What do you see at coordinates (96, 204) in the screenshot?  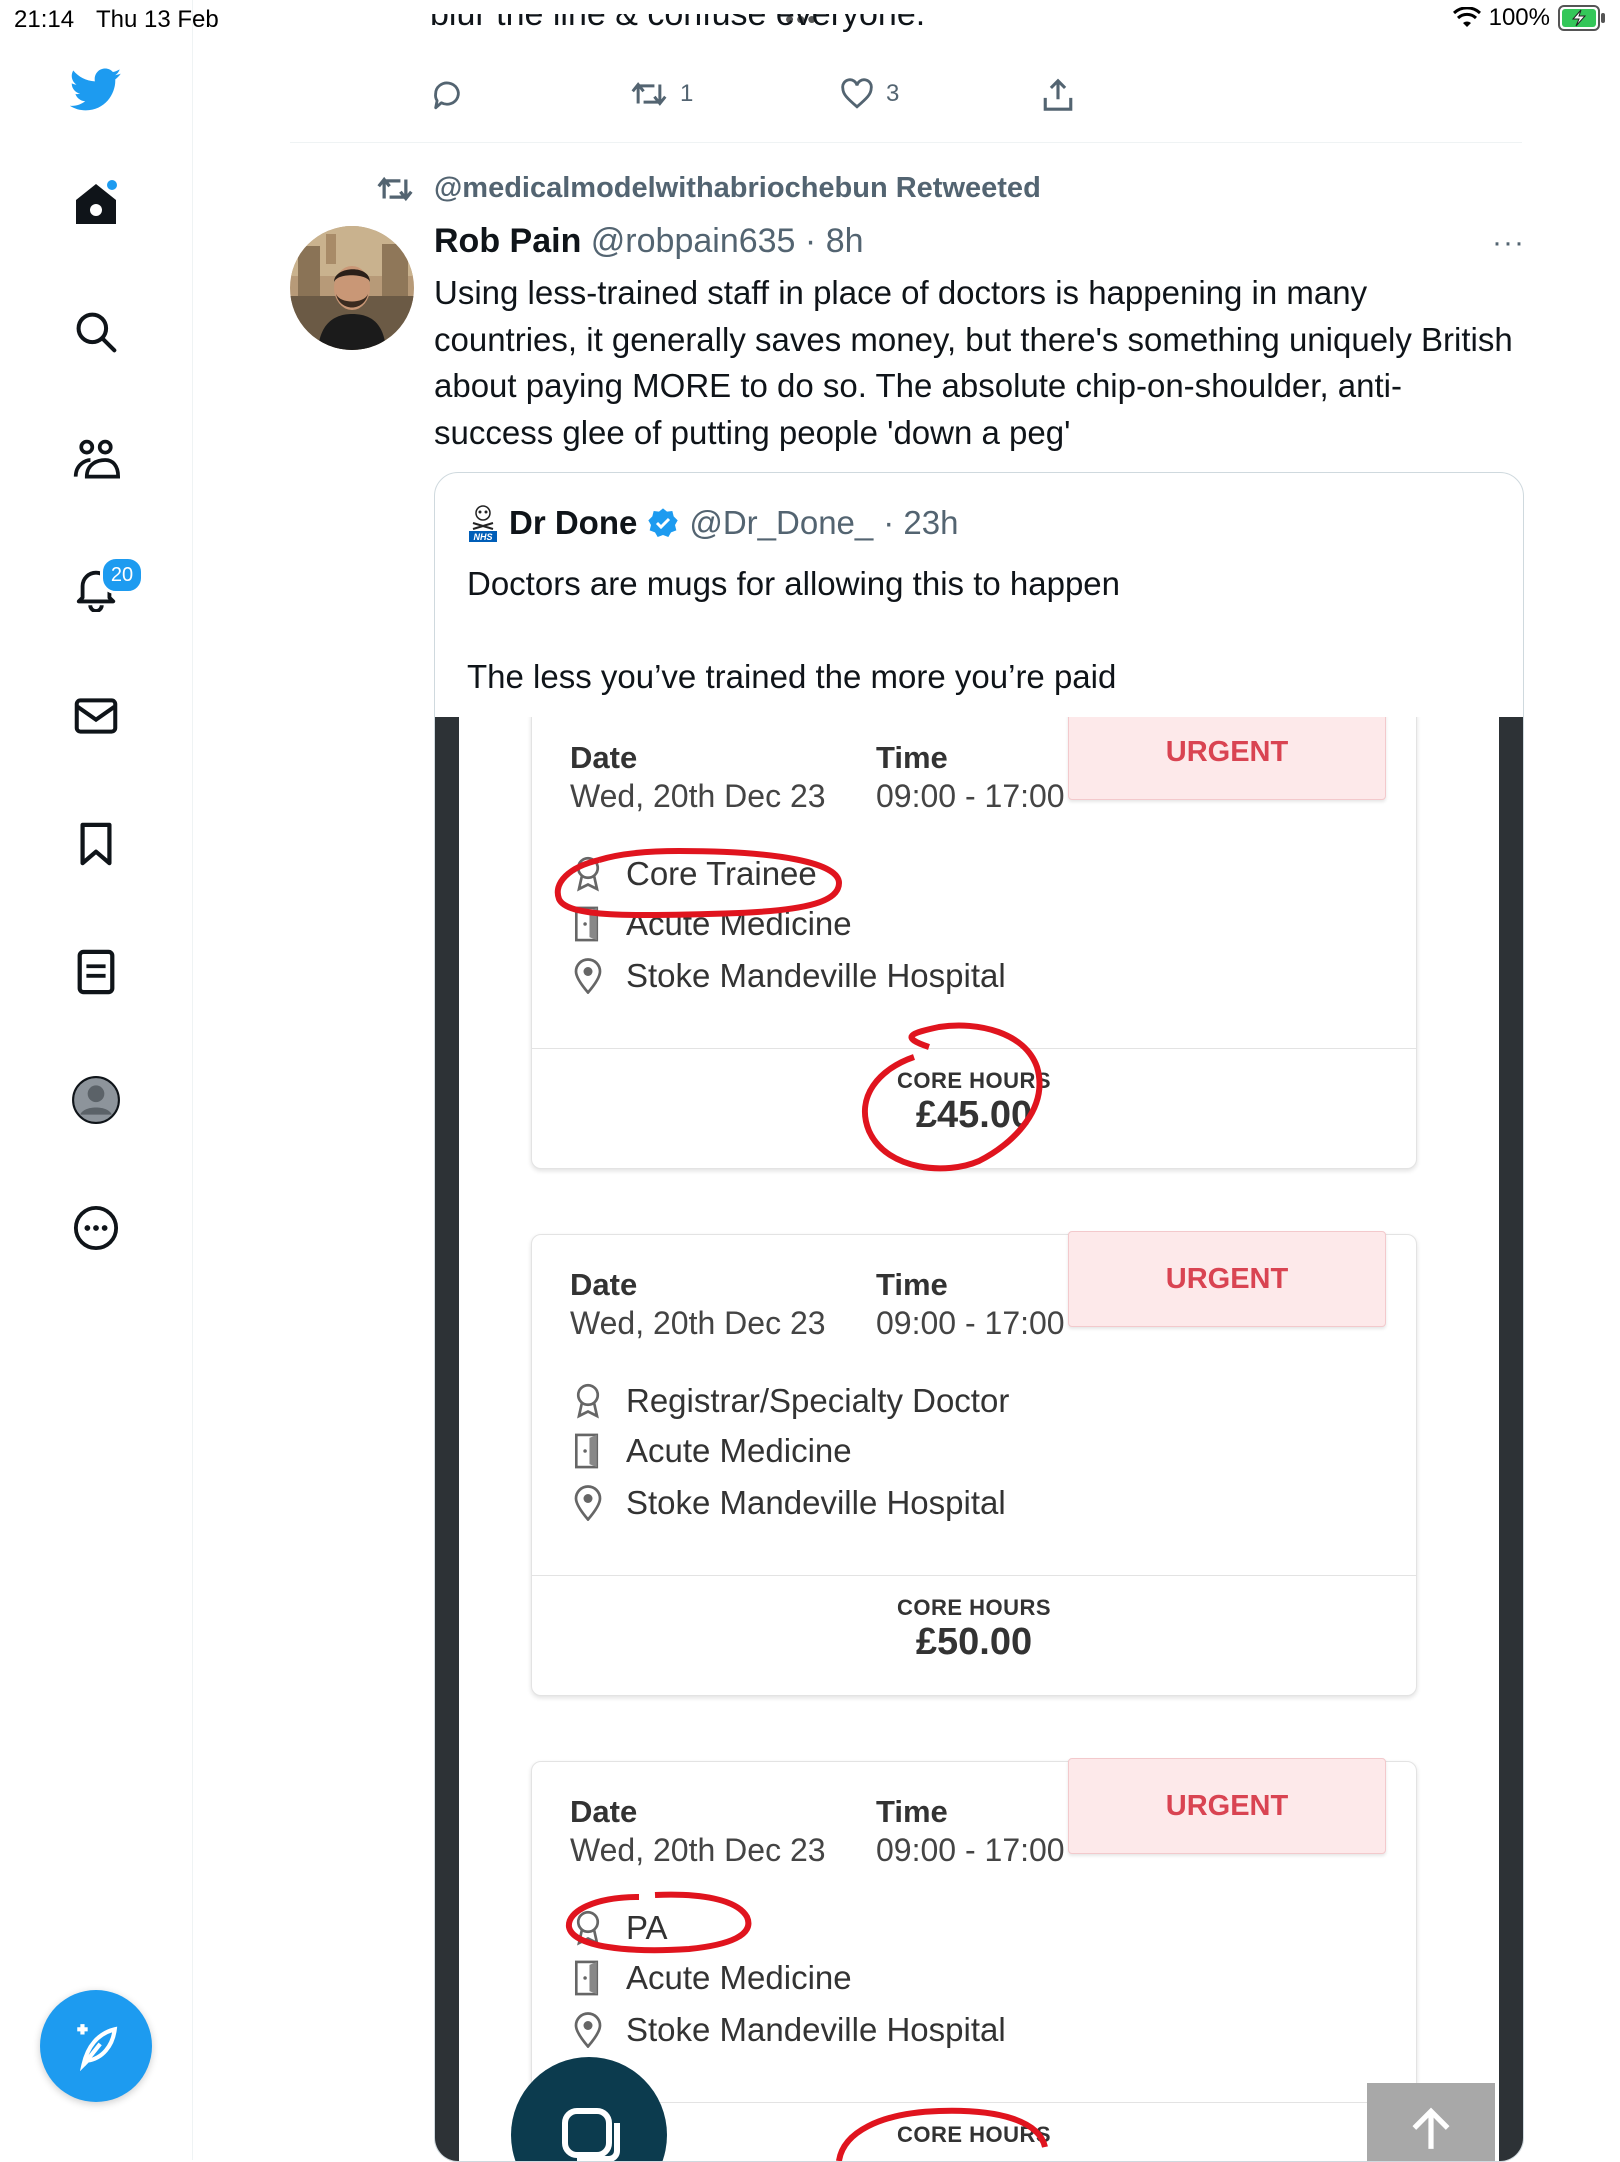 I see `home-icon` at bounding box center [96, 204].